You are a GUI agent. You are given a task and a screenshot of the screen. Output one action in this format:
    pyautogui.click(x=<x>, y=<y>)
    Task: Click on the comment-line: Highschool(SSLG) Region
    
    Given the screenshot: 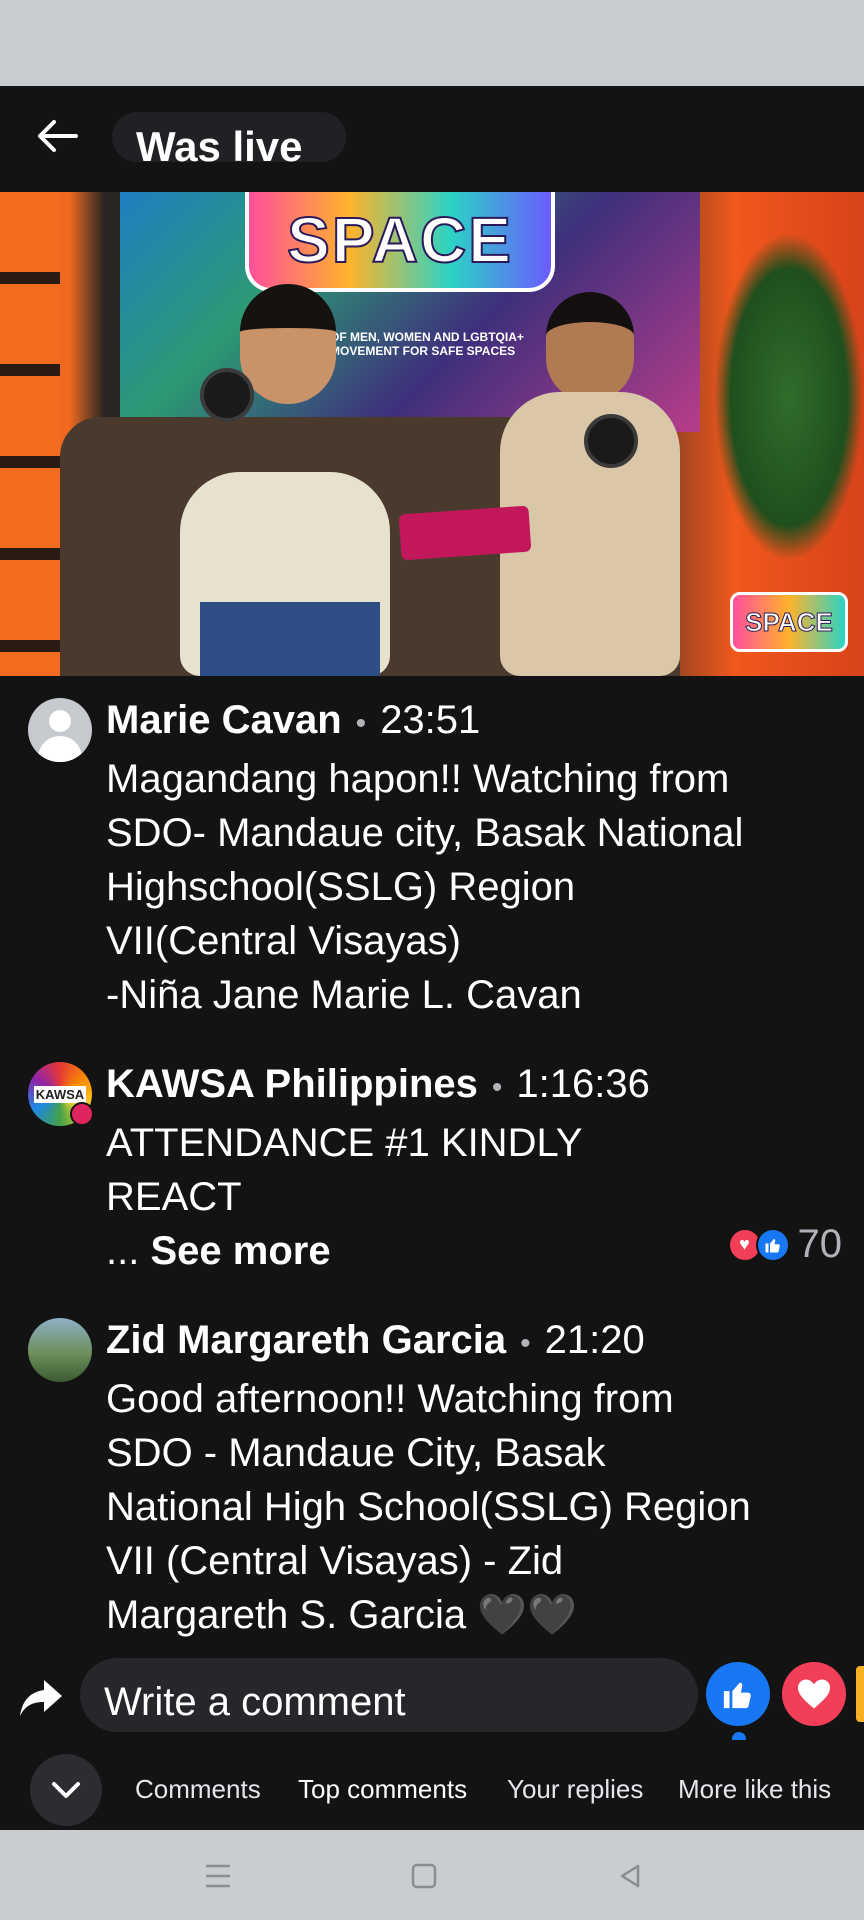 What is the action you would take?
    pyautogui.click(x=341, y=887)
    